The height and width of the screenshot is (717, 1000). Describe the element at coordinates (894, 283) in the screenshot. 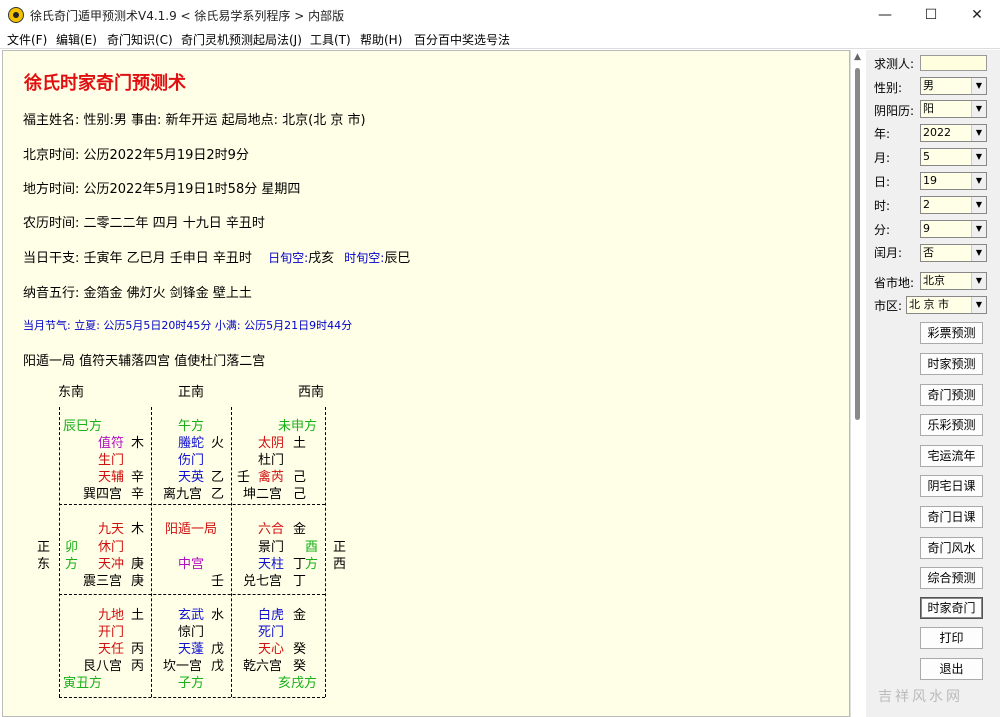

I see `province-label: 省市地:` at that location.